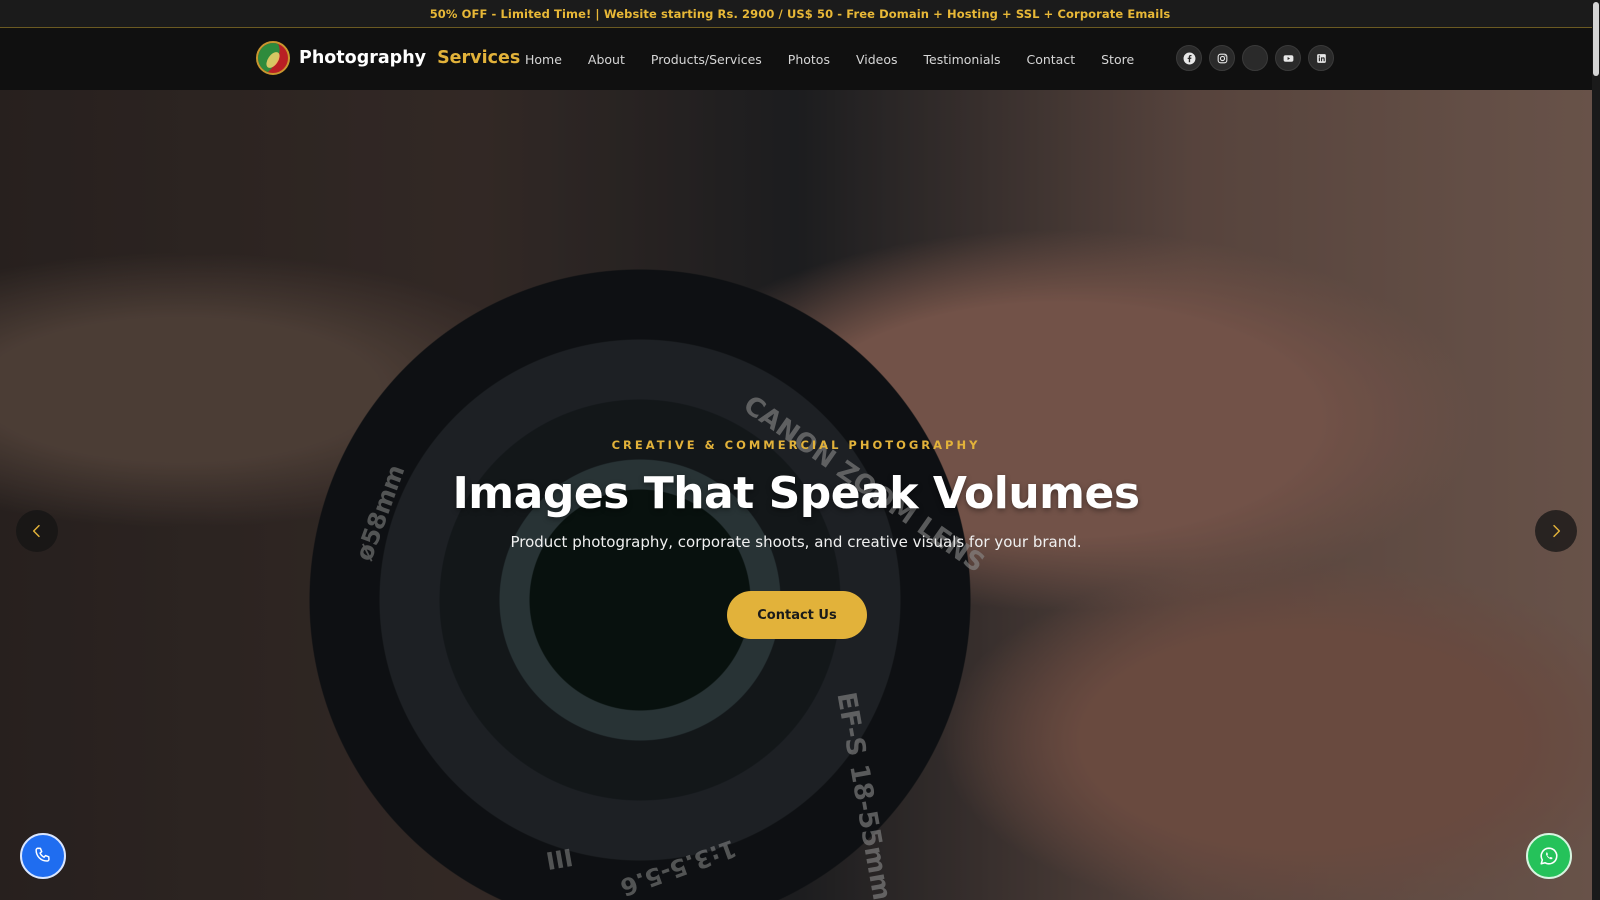  I want to click on social-links, so click(1255, 58).